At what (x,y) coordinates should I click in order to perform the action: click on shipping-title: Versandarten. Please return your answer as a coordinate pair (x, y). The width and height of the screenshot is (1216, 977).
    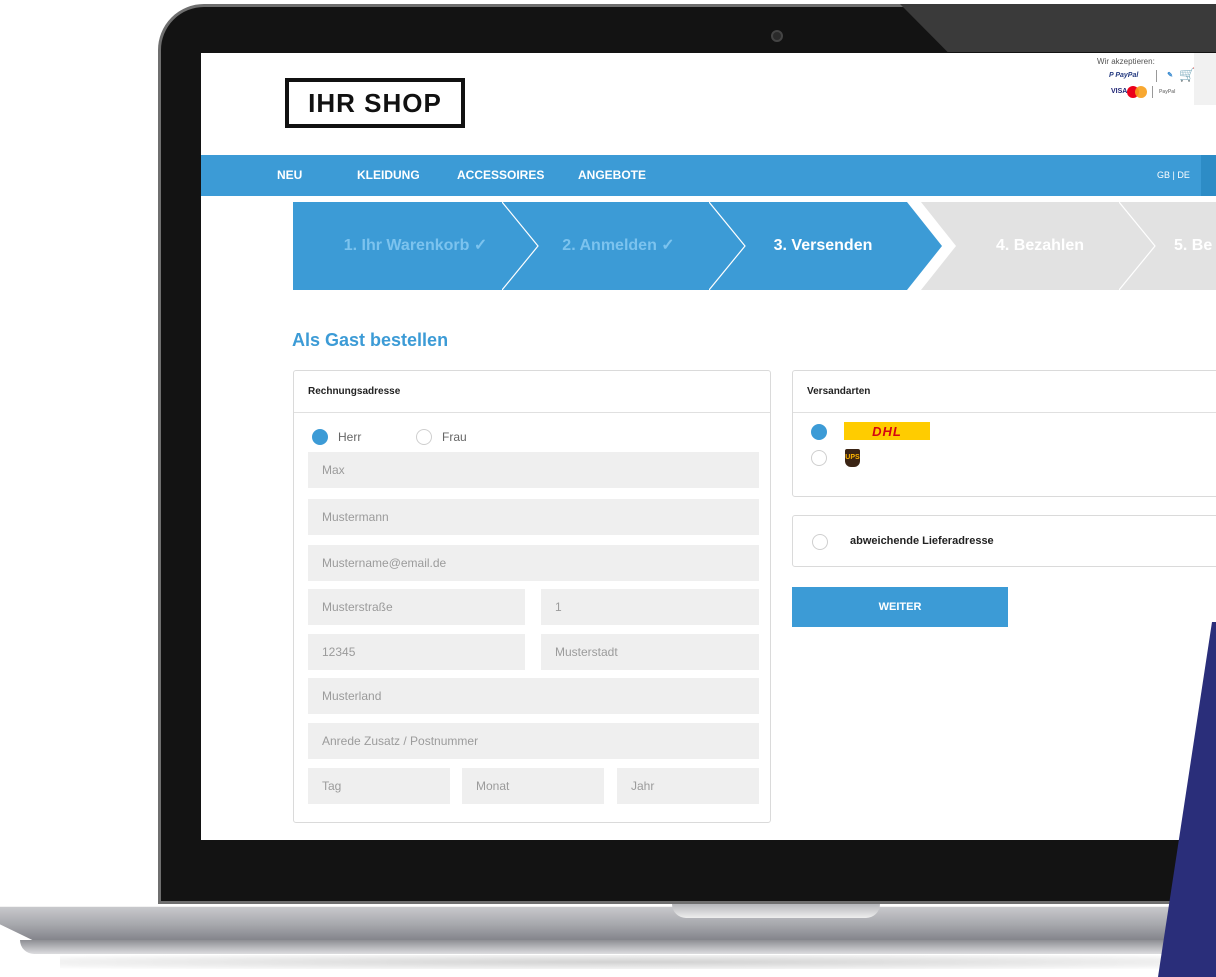
    Looking at the image, I should click on (1004, 392).